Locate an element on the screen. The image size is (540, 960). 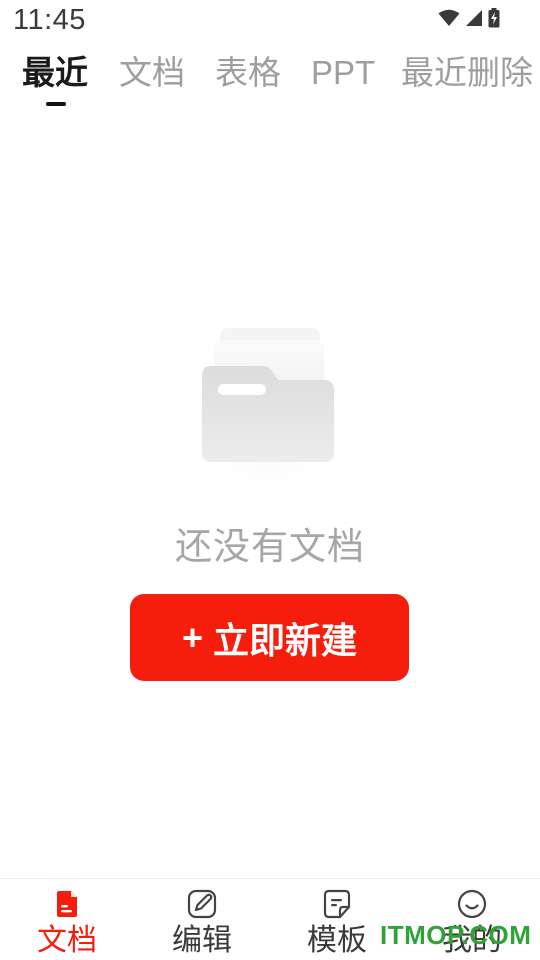
folder-illustration-icon is located at coordinates (268, 405).